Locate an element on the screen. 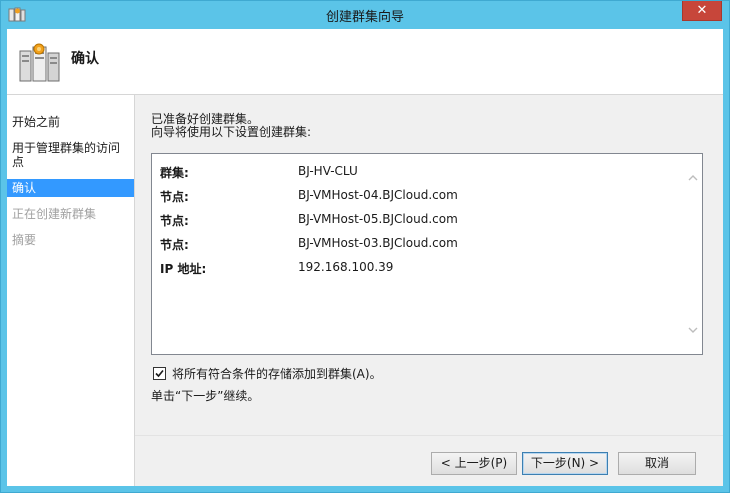 This screenshot has height=495, width=732. page-header: 确认 is located at coordinates (365, 62).